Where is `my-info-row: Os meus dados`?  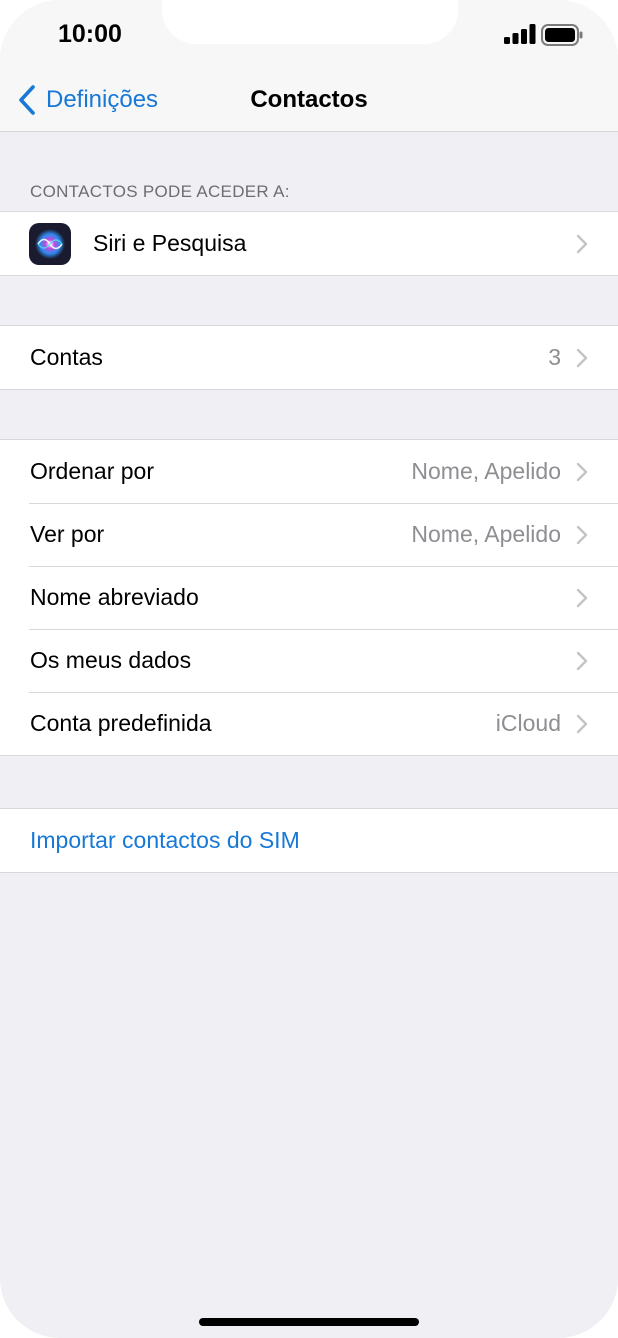
my-info-row: Os meus dados is located at coordinates (309, 660).